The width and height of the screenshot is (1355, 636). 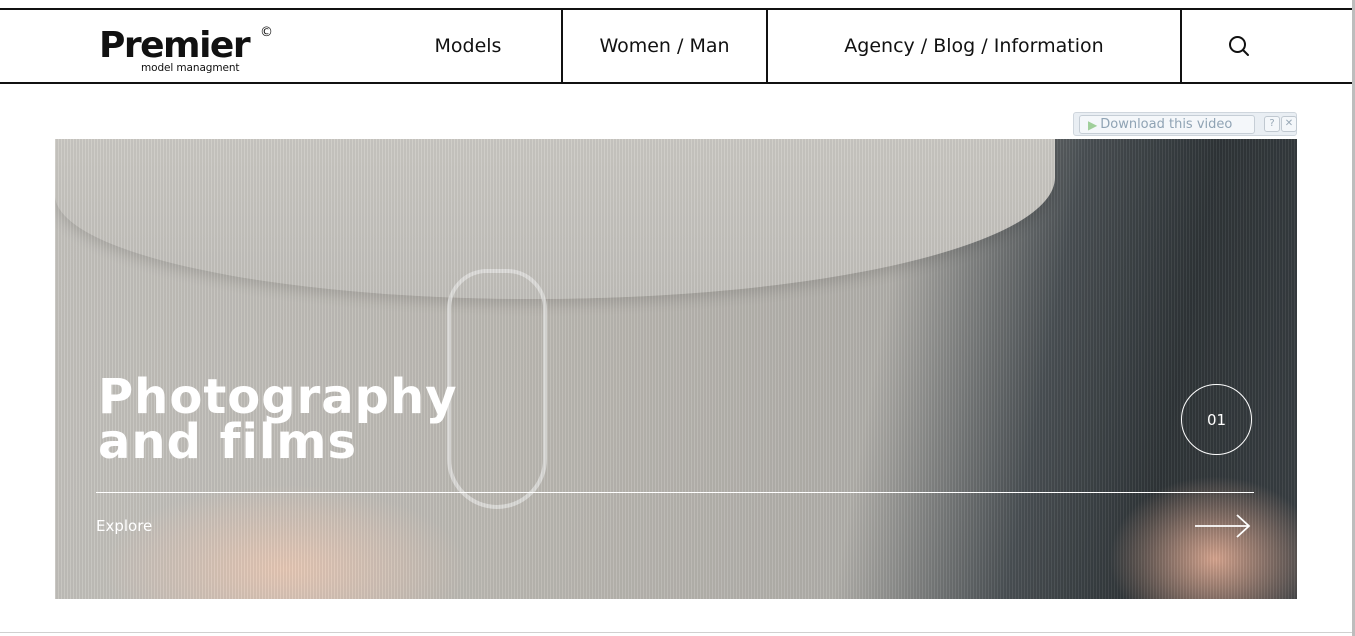 I want to click on hero-title-line-2: and films, so click(x=228, y=442).